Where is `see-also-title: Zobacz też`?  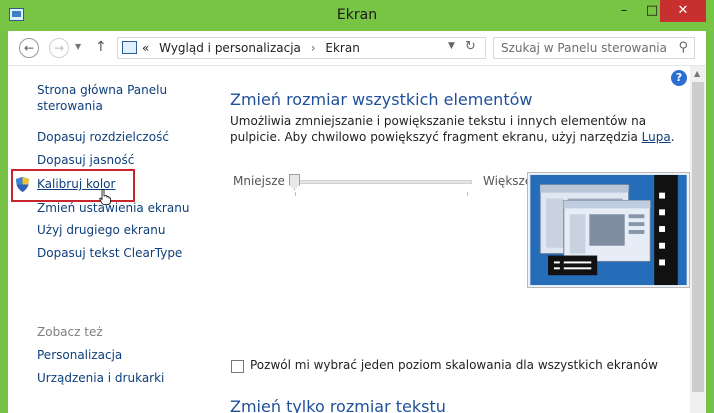 see-also-title: Zobacz też is located at coordinates (70, 332).